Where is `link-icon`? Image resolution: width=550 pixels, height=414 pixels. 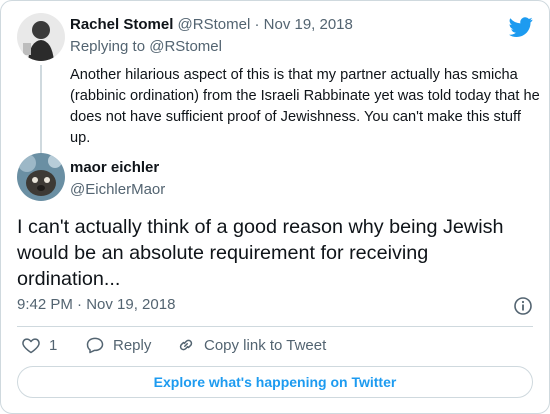
link-icon is located at coordinates (186, 345).